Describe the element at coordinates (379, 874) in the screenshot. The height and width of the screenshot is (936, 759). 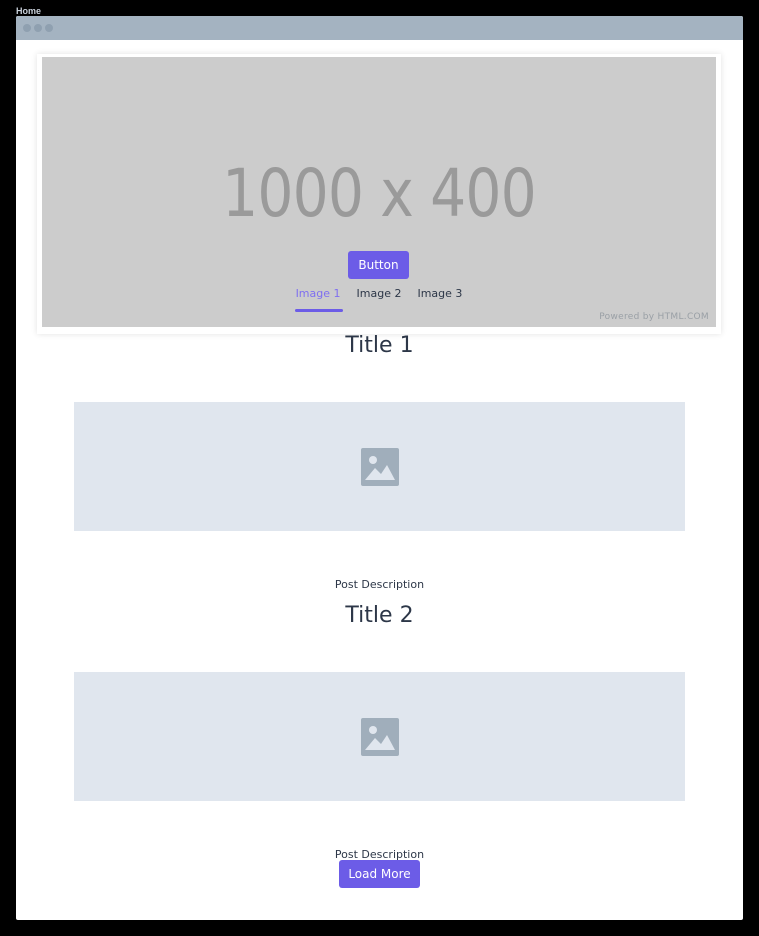
I see `load-more-button: Load More` at that location.